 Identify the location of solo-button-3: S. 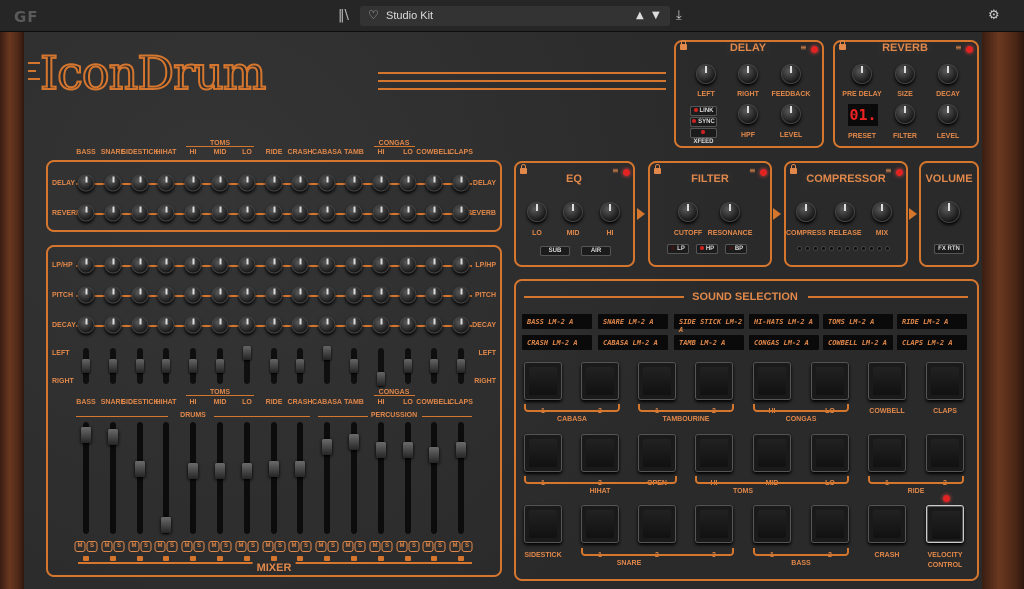
(172, 546).